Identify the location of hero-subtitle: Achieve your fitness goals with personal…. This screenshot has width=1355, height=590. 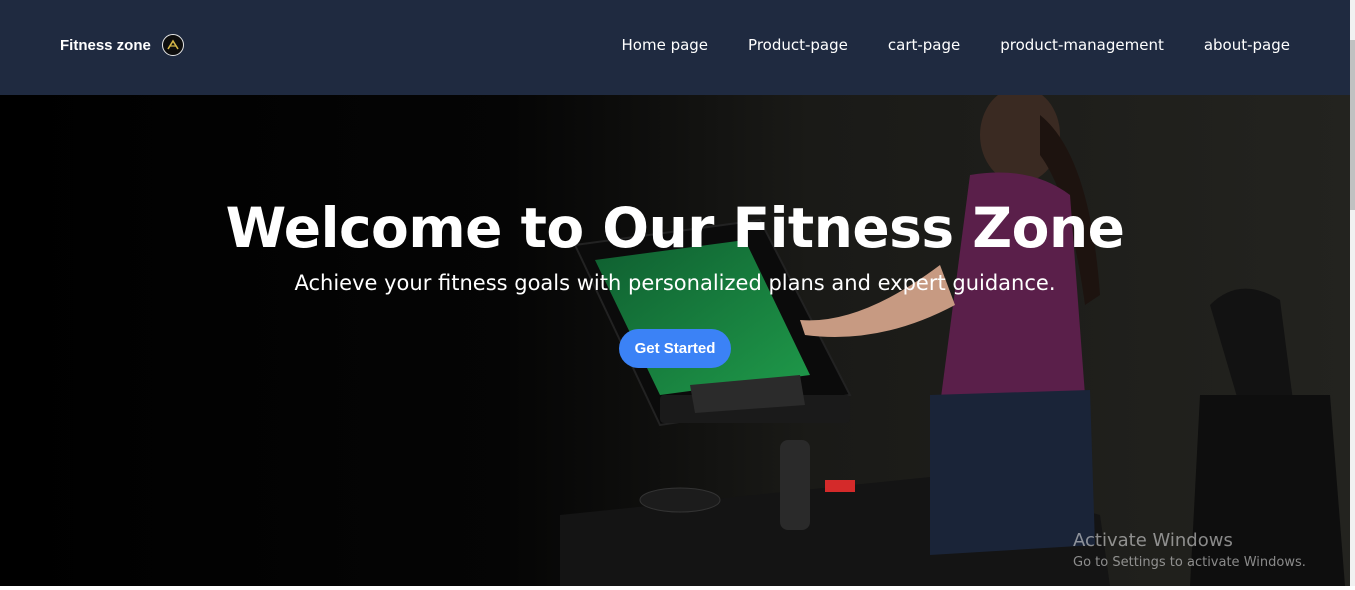
(675, 283).